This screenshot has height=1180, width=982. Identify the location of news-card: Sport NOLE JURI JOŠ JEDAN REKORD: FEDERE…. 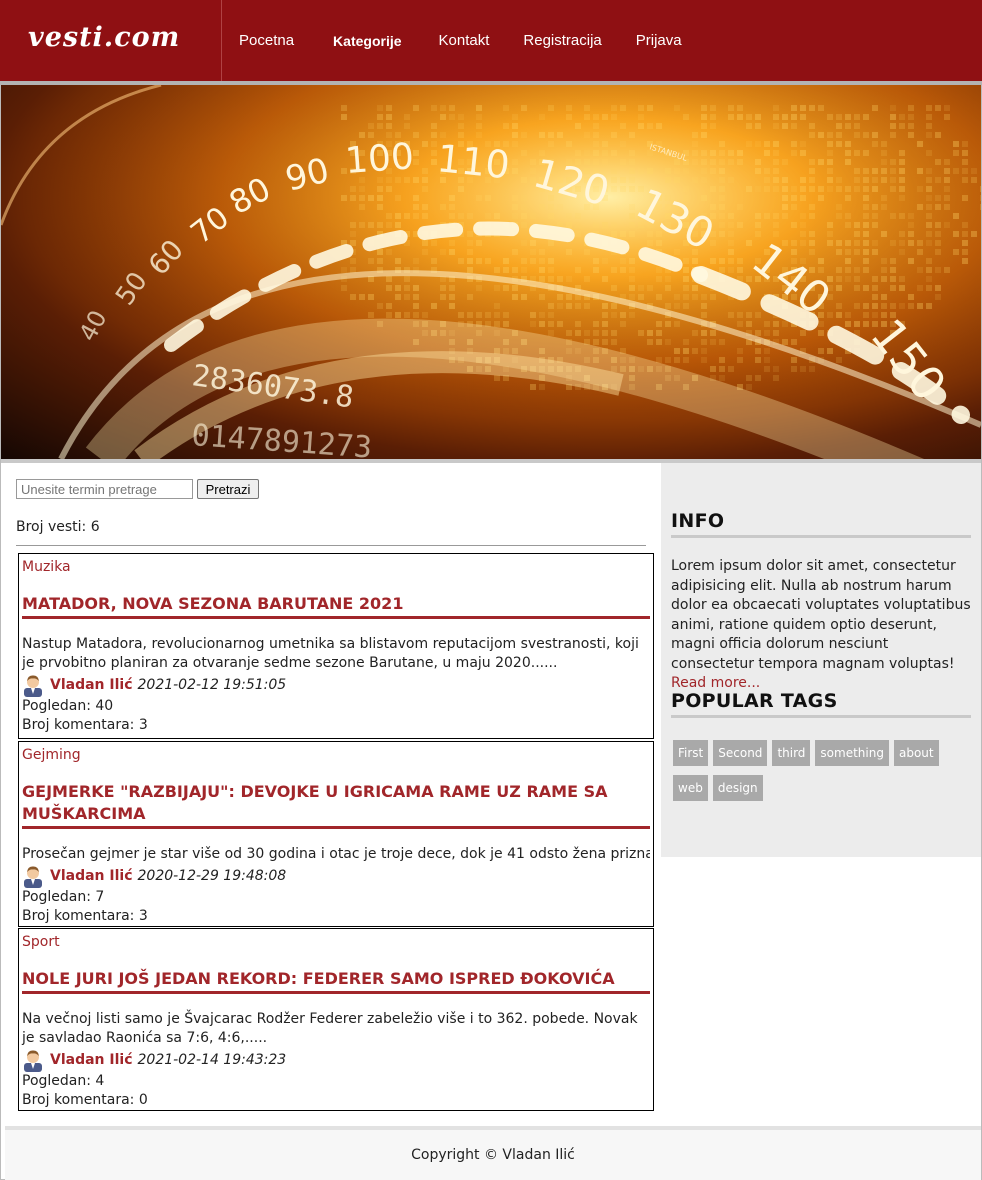
(336, 1019).